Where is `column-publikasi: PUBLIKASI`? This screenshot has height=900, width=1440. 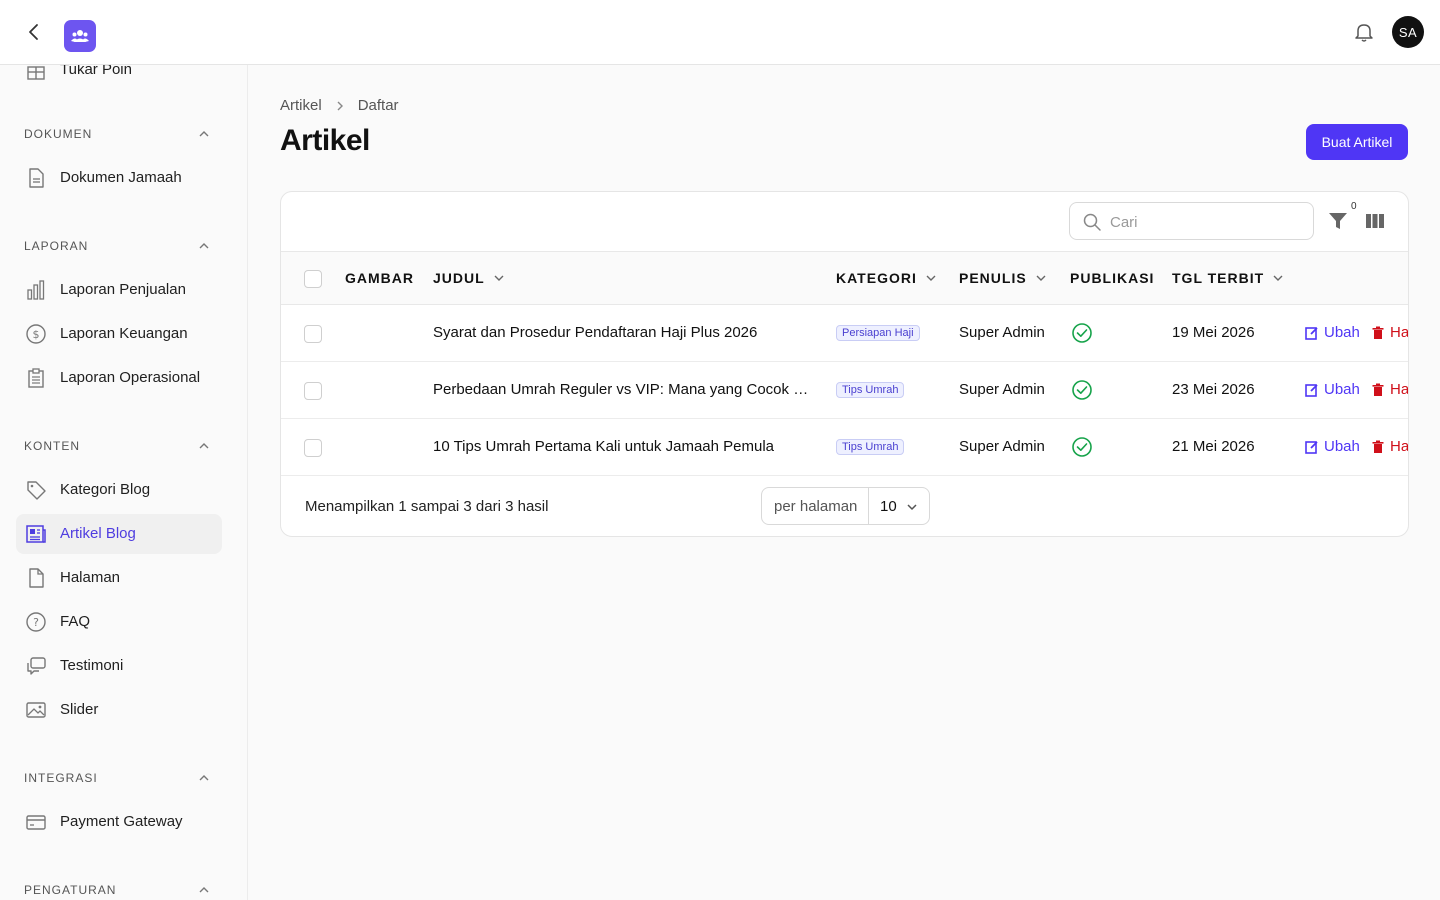 column-publikasi: PUBLIKASI is located at coordinates (1112, 278).